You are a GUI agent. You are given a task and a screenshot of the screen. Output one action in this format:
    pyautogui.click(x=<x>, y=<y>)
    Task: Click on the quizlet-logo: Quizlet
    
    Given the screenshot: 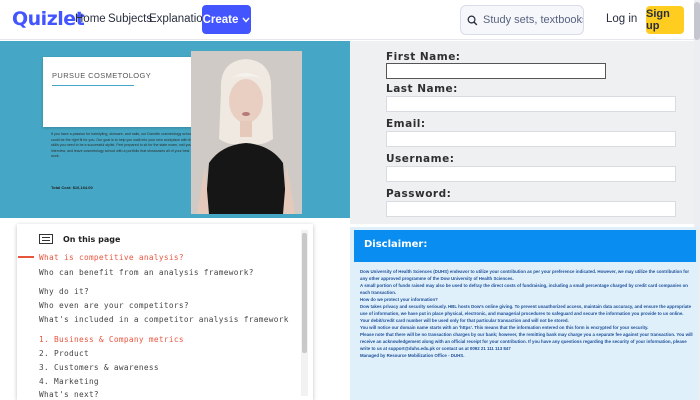 What is the action you would take?
    pyautogui.click(x=48, y=19)
    